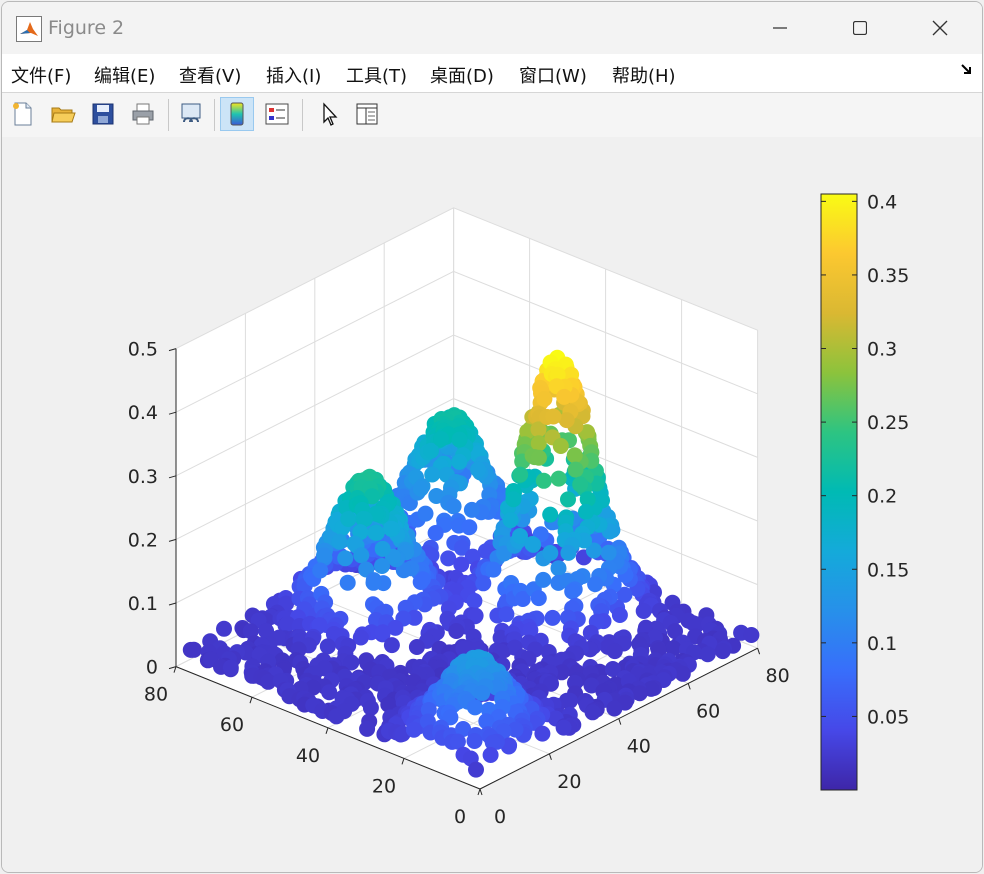 This screenshot has width=984, height=874. I want to click on insert-colorbar-button, so click(237, 114).